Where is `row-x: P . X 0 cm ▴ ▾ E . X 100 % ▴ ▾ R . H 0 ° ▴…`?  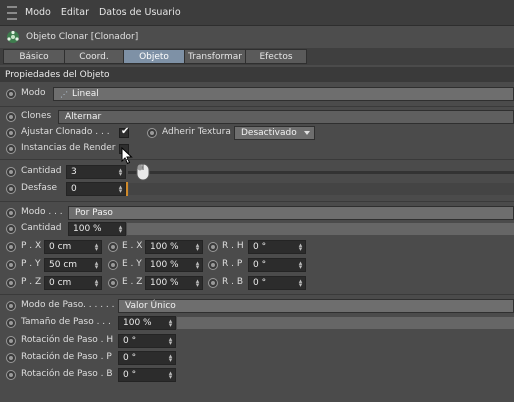 row-x: P . X 0 cm ▴ ▾ E . X 100 % ▴ ▾ R . H 0 ° ▴… is located at coordinates (257, 247).